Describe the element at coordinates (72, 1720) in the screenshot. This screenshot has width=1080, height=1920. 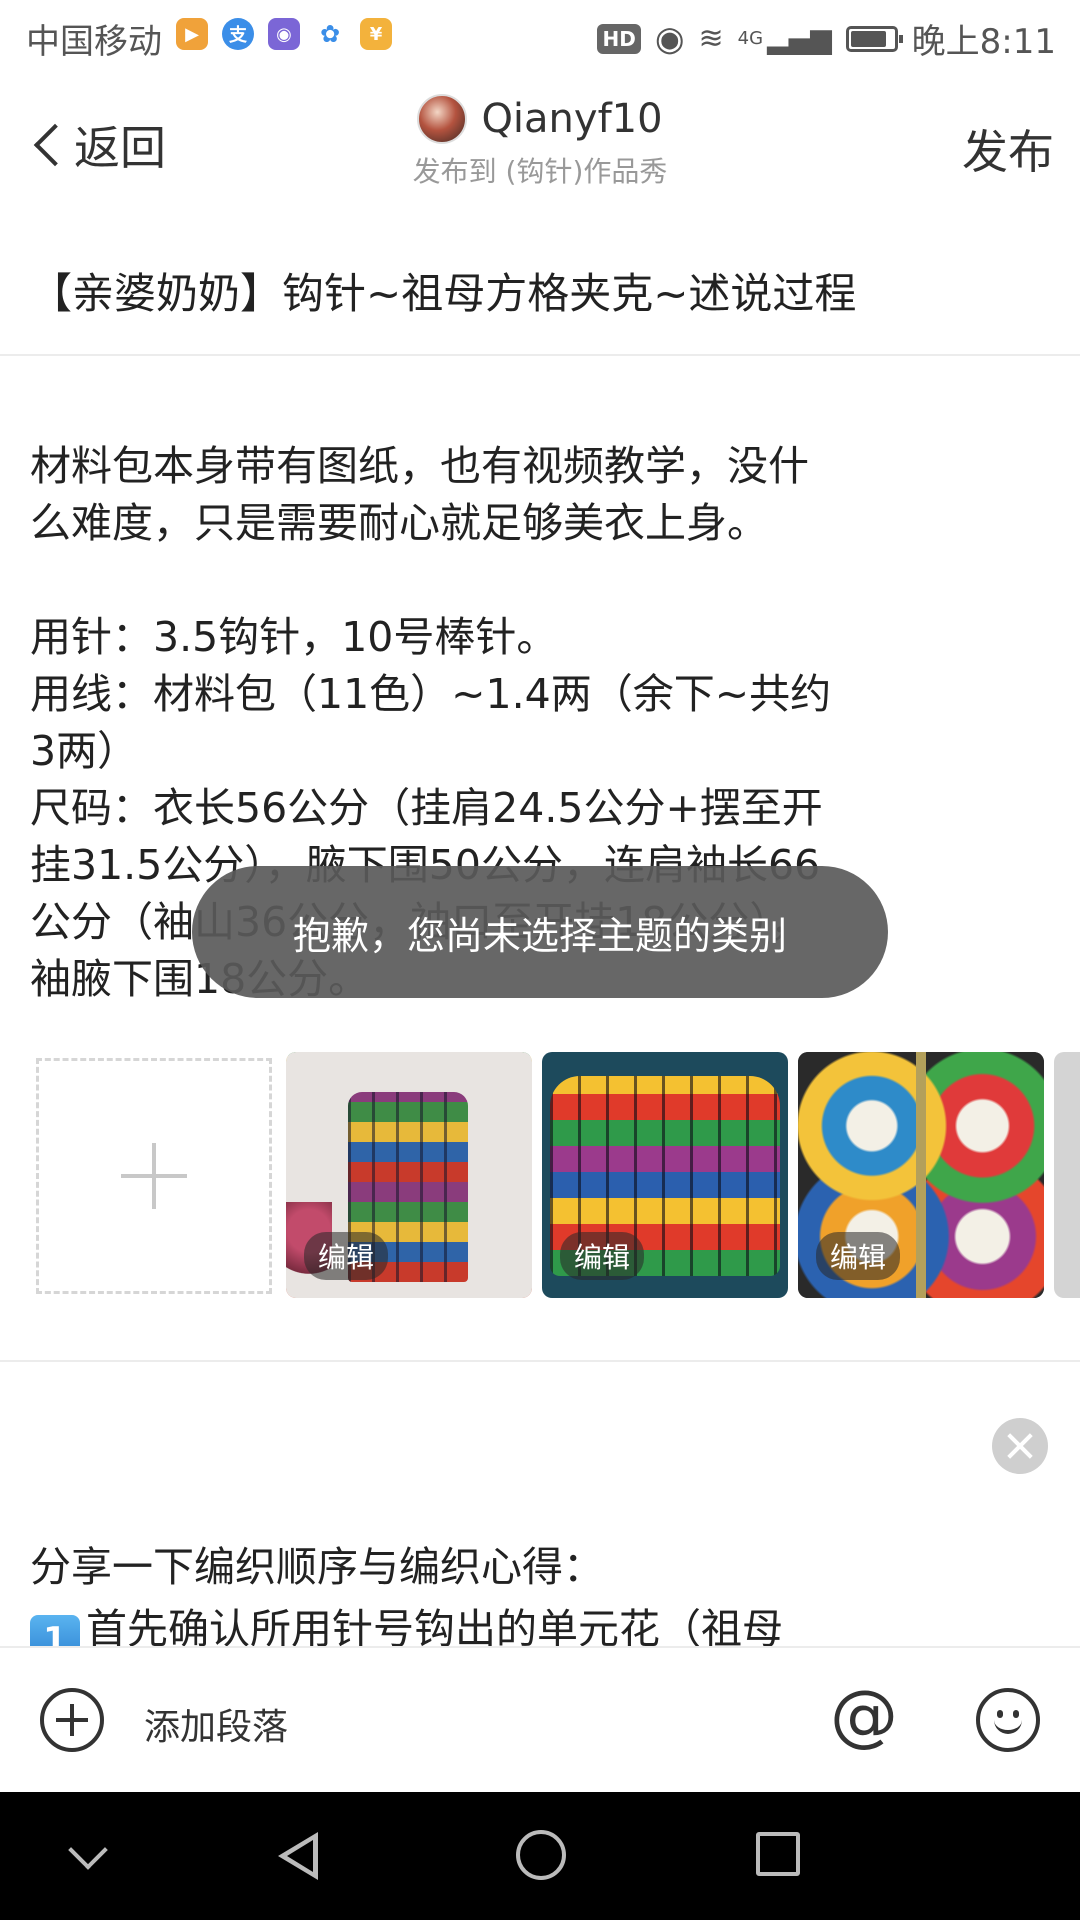
I see `add-circle-icon` at that location.